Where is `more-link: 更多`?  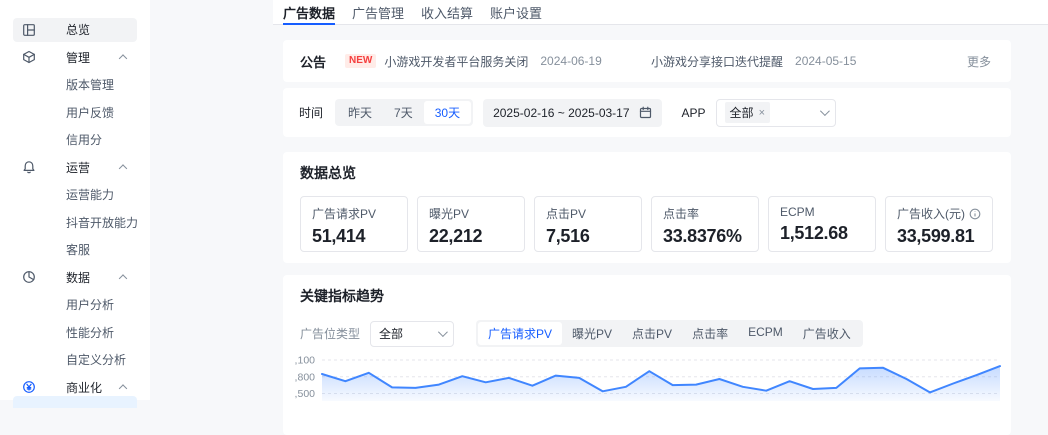
more-link: 更多 is located at coordinates (979, 61).